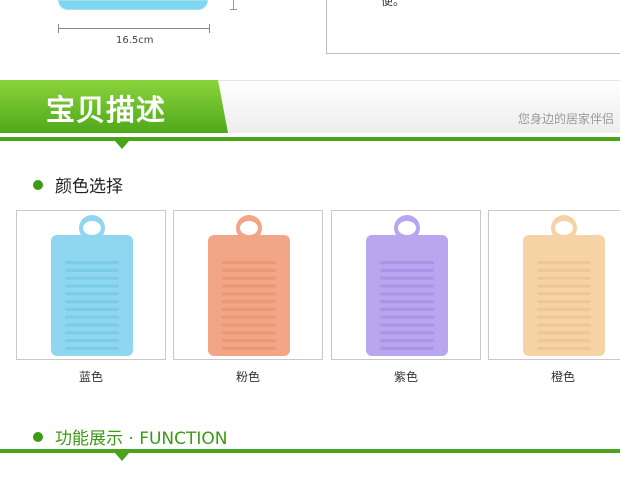 The width and height of the screenshot is (620, 479). Describe the element at coordinates (247, 377) in the screenshot. I see `color-option-label-pink: 粉色` at that location.